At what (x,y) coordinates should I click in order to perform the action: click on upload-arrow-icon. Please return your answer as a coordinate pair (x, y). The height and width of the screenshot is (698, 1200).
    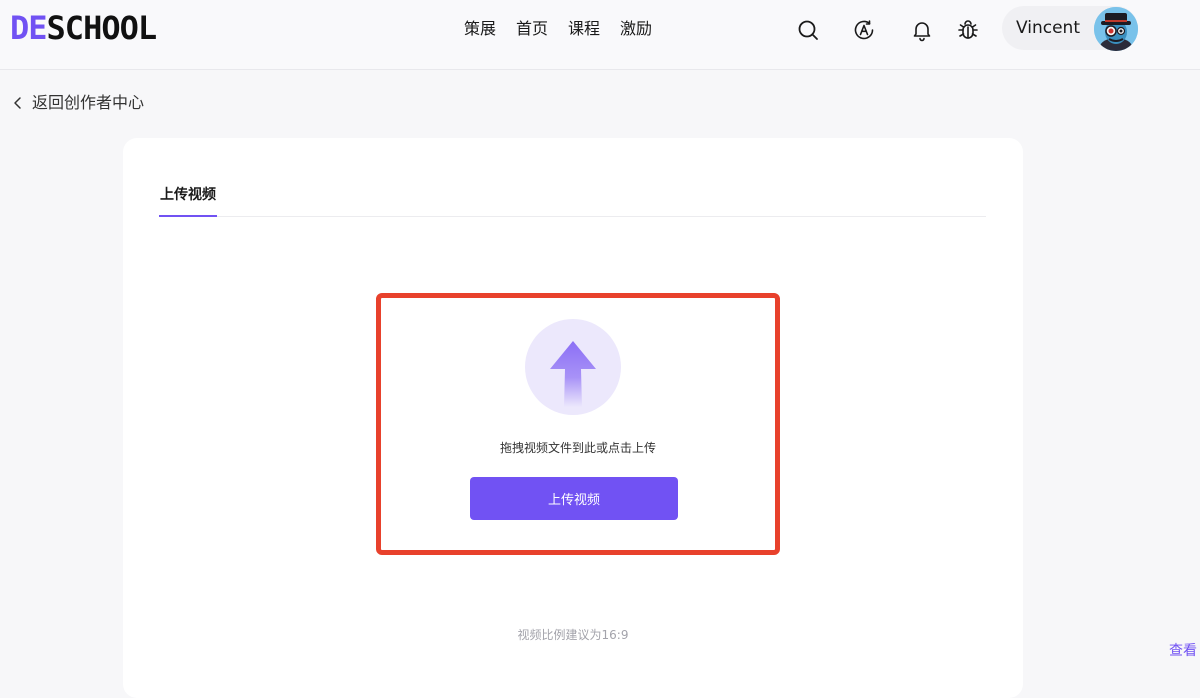
    Looking at the image, I should click on (573, 367).